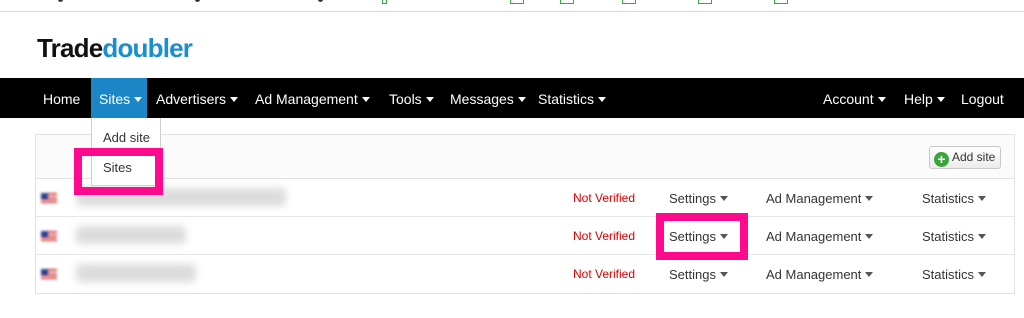  I want to click on nav-logout: Logout, so click(982, 98).